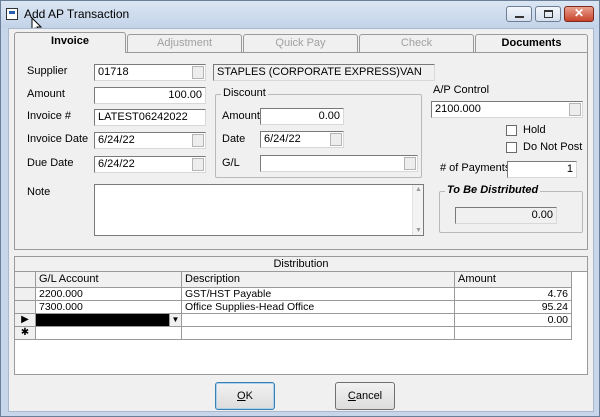 The image size is (600, 417). Describe the element at coordinates (318, 307) in the screenshot. I see `cell-description: Office Supplies-Head Office` at that location.